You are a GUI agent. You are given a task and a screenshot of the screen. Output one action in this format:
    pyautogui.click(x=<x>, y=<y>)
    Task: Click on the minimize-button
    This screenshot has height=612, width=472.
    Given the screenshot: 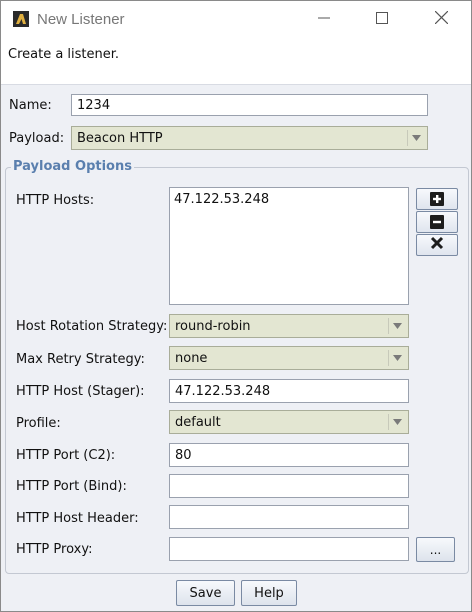 What is the action you would take?
    pyautogui.click(x=324, y=19)
    